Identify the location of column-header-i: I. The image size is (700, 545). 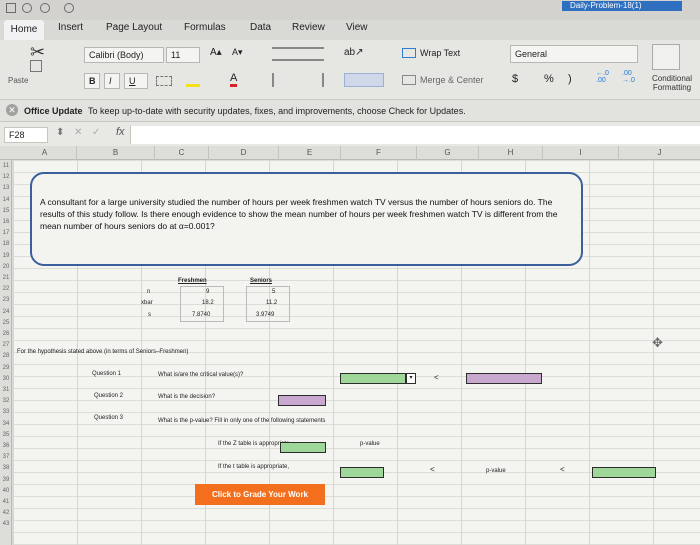
(581, 153).